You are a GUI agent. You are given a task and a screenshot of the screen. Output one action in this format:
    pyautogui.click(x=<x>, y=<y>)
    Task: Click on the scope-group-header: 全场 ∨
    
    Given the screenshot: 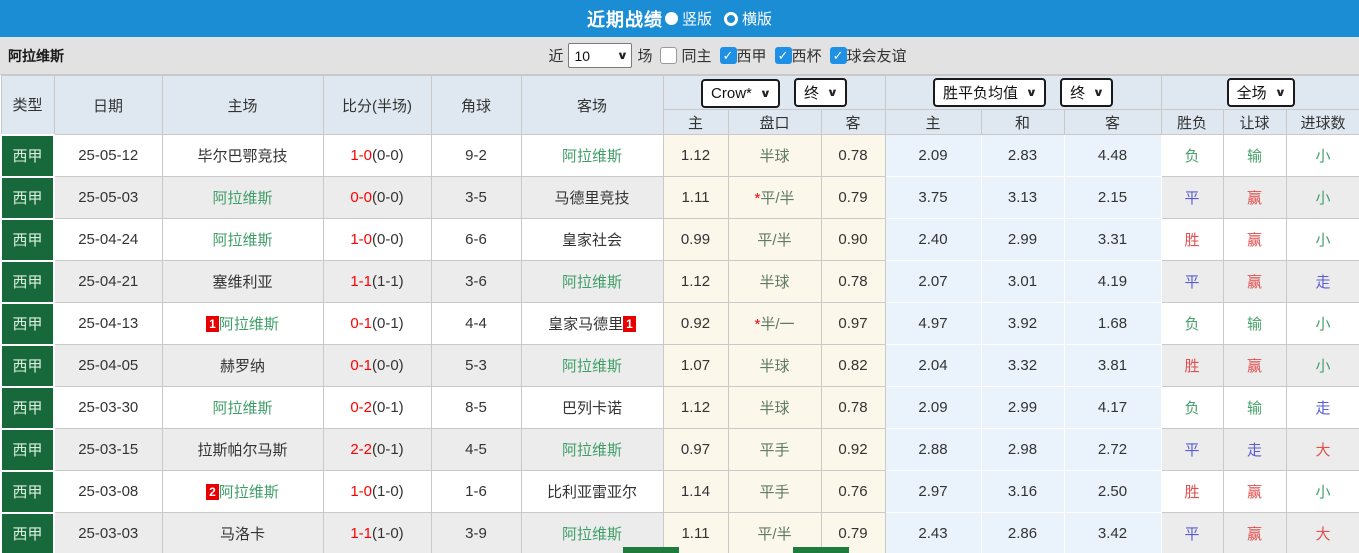 What is the action you would take?
    pyautogui.click(x=1259, y=92)
    